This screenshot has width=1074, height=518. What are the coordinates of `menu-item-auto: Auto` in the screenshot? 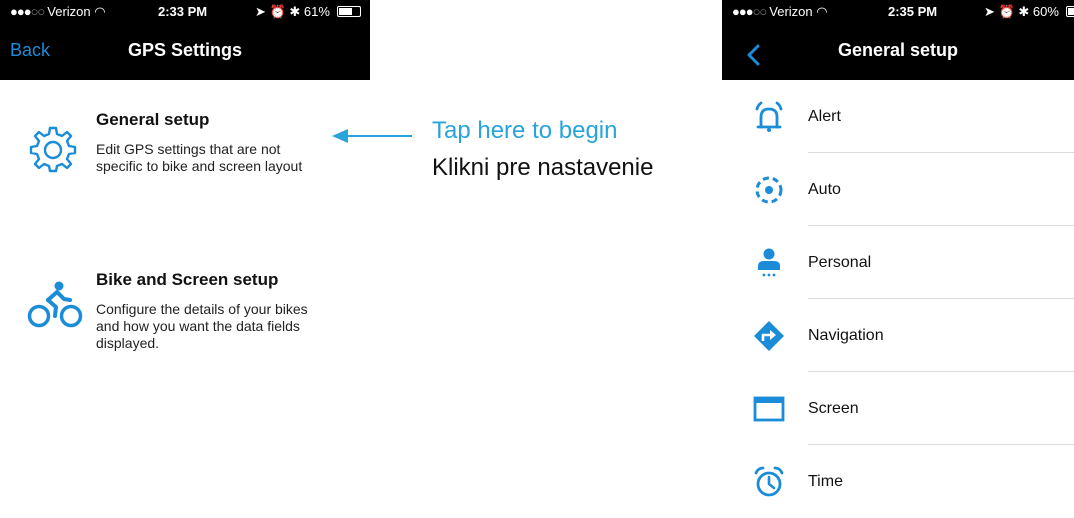 It's located at (898, 189).